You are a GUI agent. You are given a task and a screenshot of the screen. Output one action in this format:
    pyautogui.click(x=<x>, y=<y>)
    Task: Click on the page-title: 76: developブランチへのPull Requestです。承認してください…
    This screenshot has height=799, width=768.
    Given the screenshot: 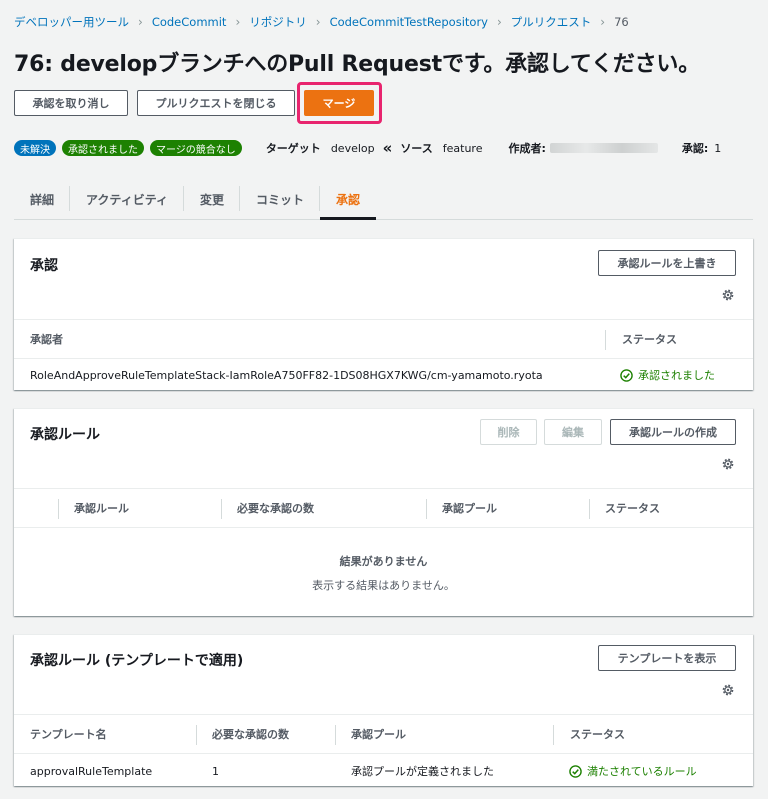 What is the action you would take?
    pyautogui.click(x=357, y=64)
    